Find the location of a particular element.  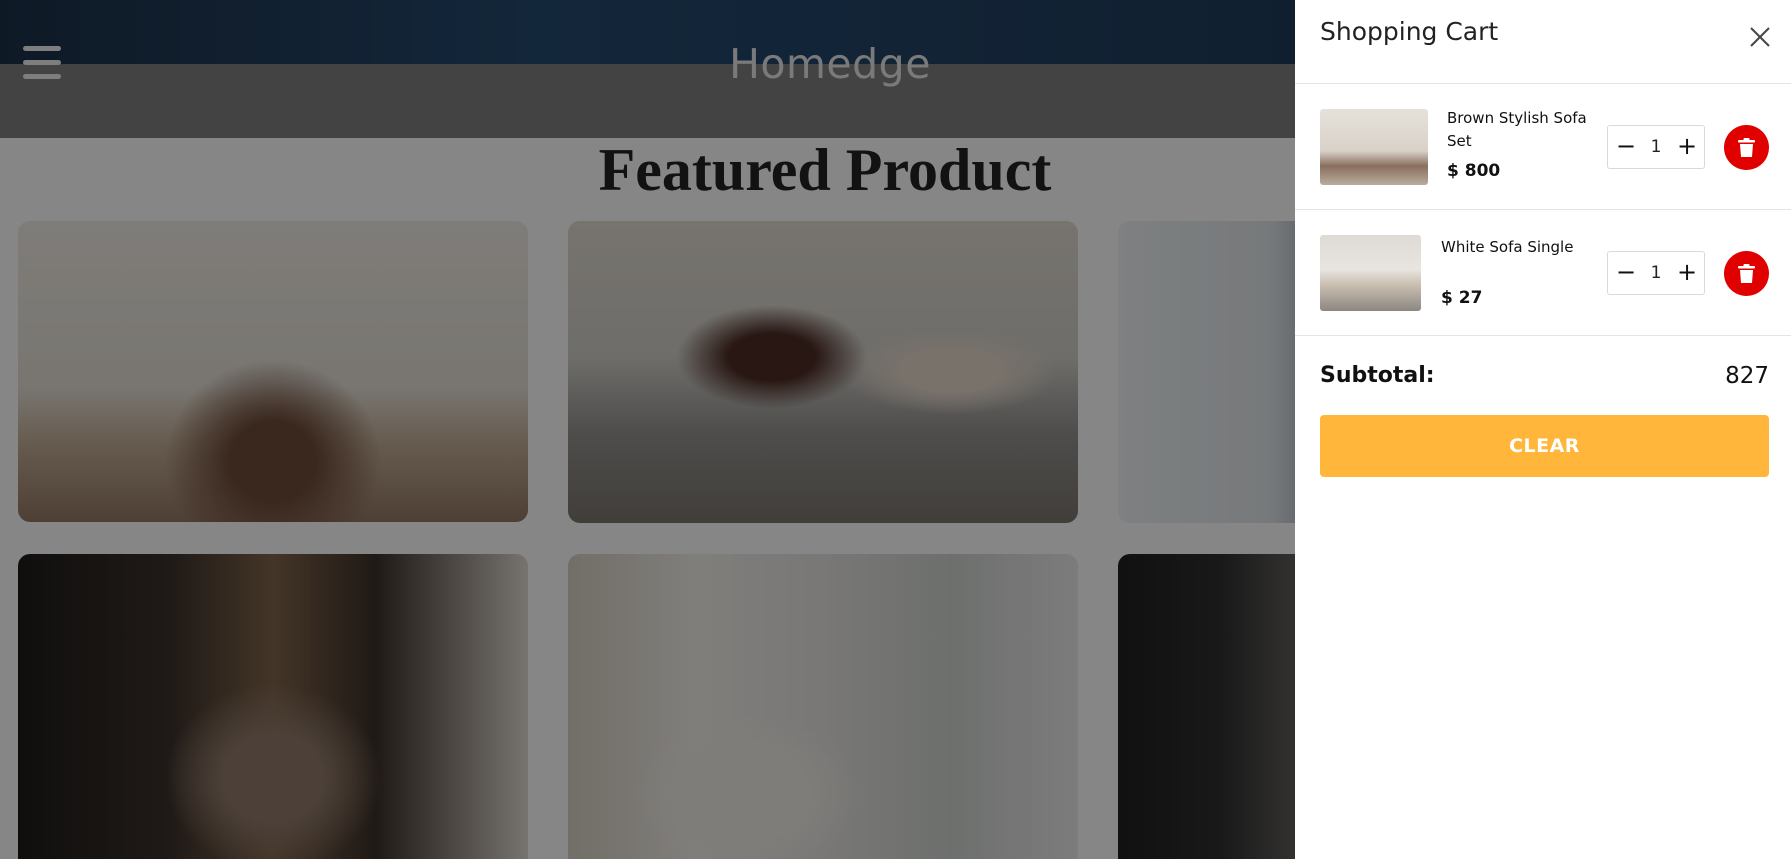

cart-item-price: $ 800 is located at coordinates (1474, 171).